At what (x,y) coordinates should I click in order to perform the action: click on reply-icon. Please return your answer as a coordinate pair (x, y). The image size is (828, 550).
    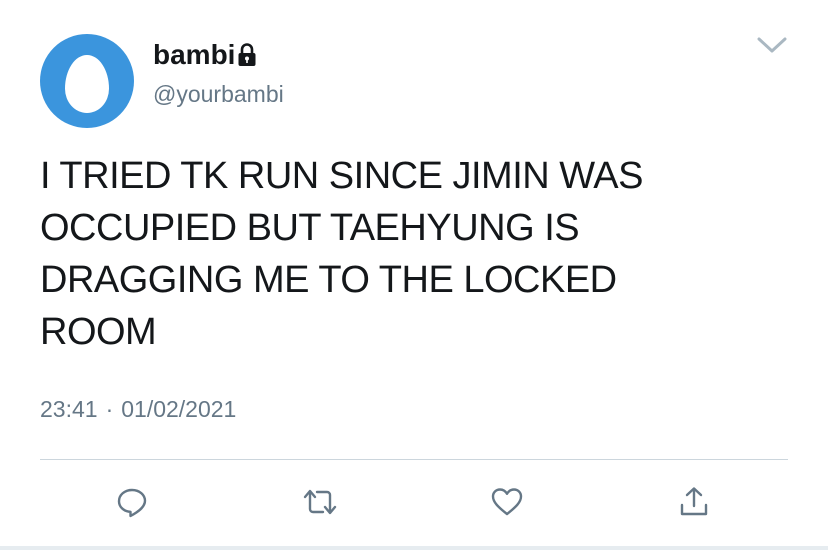
    Looking at the image, I should click on (132, 502).